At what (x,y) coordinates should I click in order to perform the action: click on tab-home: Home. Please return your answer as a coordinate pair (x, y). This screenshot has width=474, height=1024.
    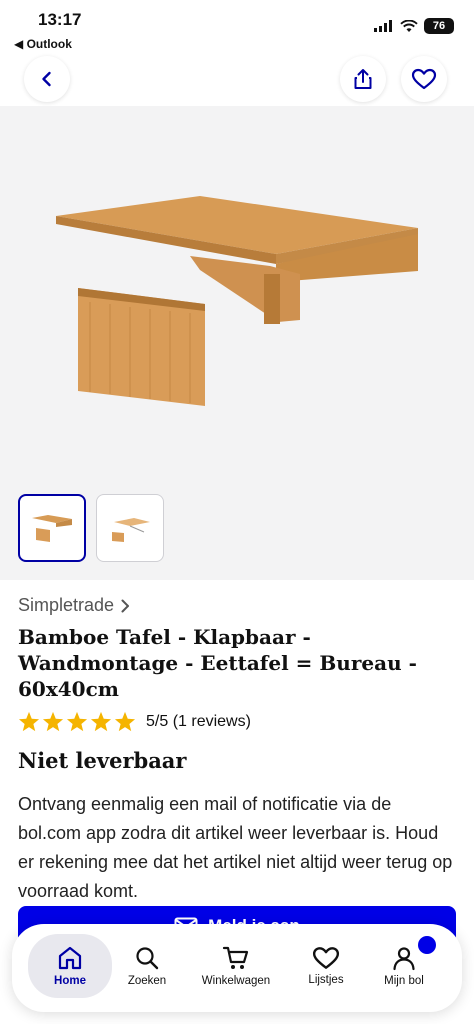
    Looking at the image, I should click on (70, 966).